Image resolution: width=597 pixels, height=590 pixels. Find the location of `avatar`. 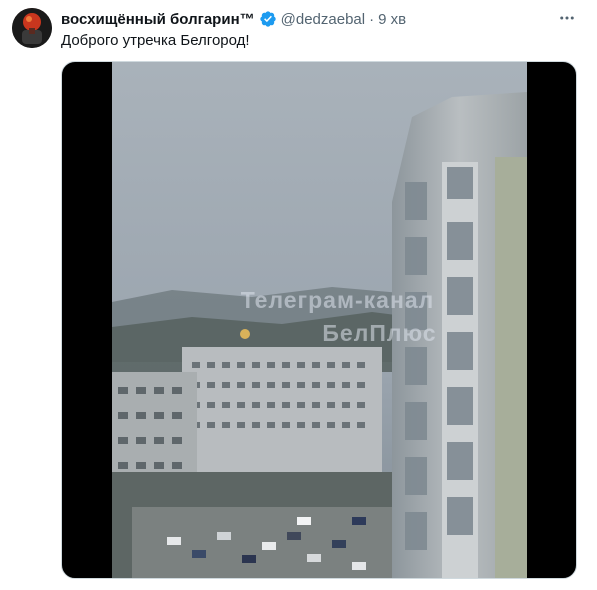

avatar is located at coordinates (32, 28).